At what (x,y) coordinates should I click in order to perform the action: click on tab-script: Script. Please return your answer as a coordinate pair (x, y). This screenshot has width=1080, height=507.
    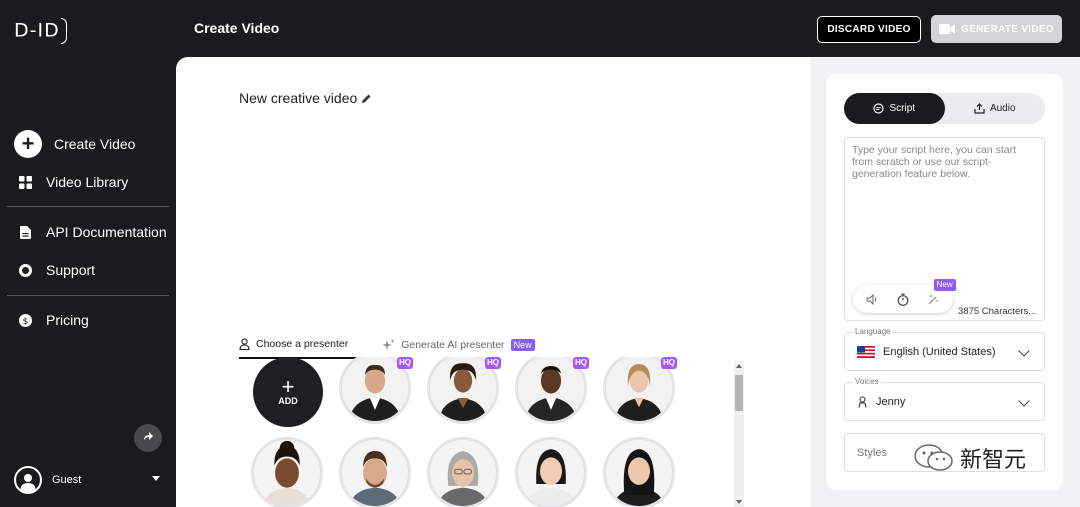
    Looking at the image, I should click on (894, 108).